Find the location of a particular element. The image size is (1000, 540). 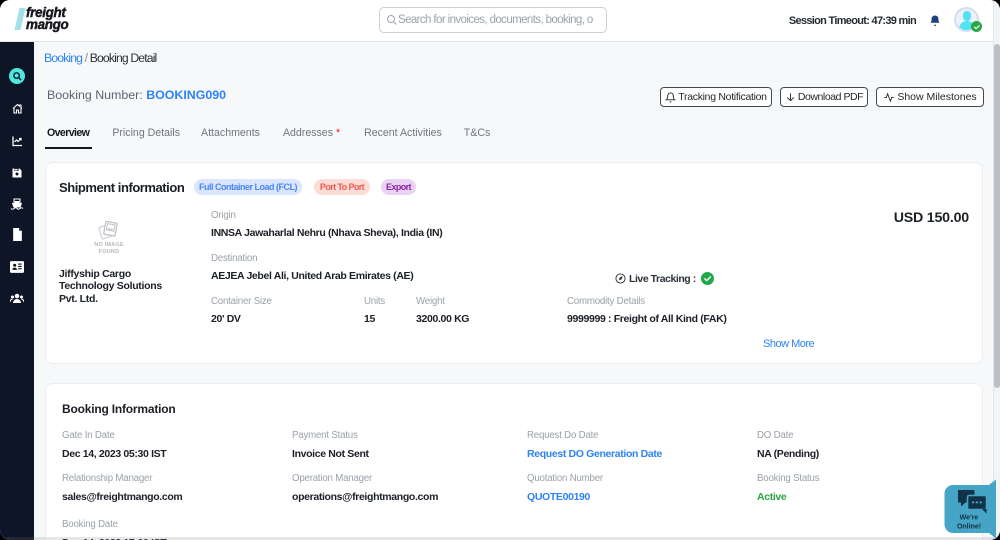

svg-text: Online! is located at coordinates (968, 527).